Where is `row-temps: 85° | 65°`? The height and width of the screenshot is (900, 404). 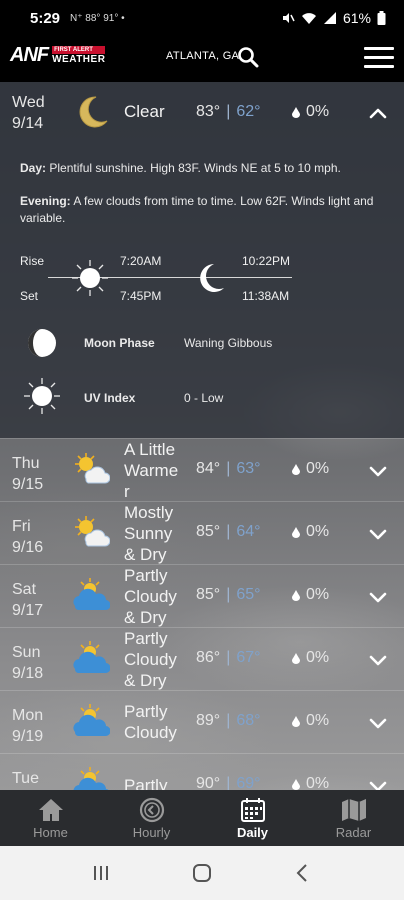
row-temps: 85° | 65° is located at coordinates (228, 595).